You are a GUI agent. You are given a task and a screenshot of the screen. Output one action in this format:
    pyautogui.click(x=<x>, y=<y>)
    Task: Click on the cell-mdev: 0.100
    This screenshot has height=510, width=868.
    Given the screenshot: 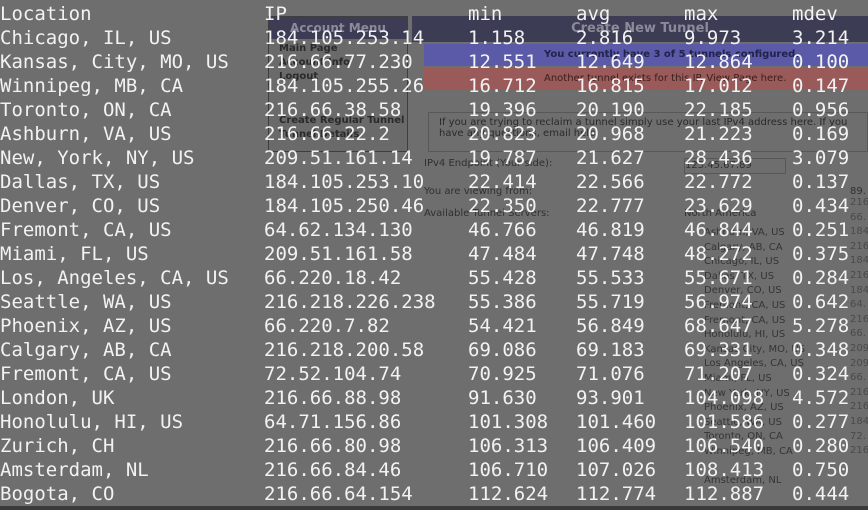 What is the action you would take?
    pyautogui.click(x=821, y=62)
    